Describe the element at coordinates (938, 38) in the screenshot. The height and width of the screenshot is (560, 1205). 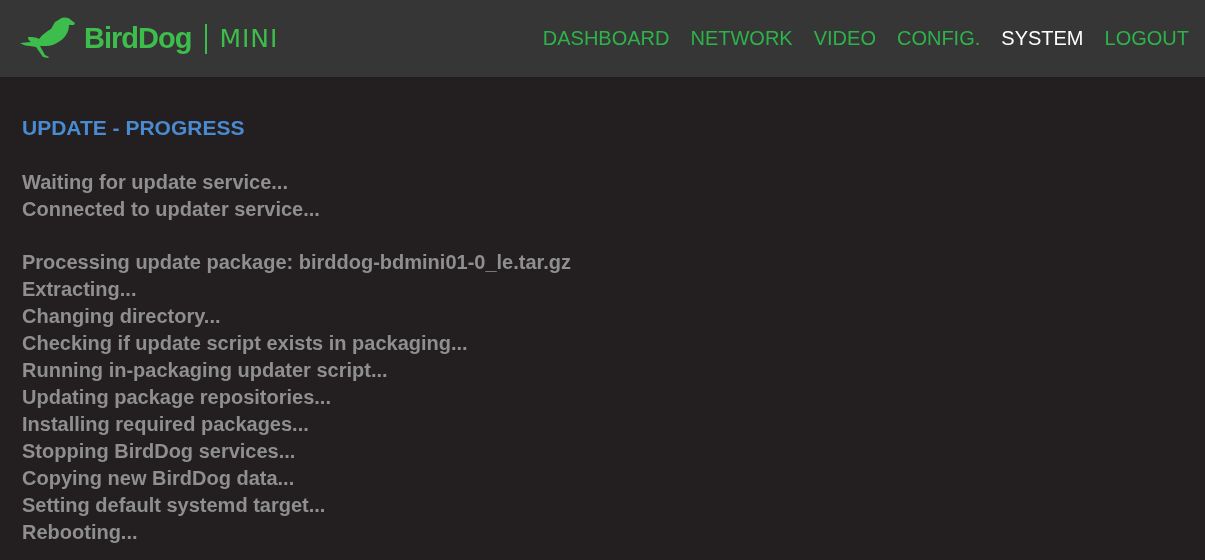
I see `nav-link: CONFIG.` at that location.